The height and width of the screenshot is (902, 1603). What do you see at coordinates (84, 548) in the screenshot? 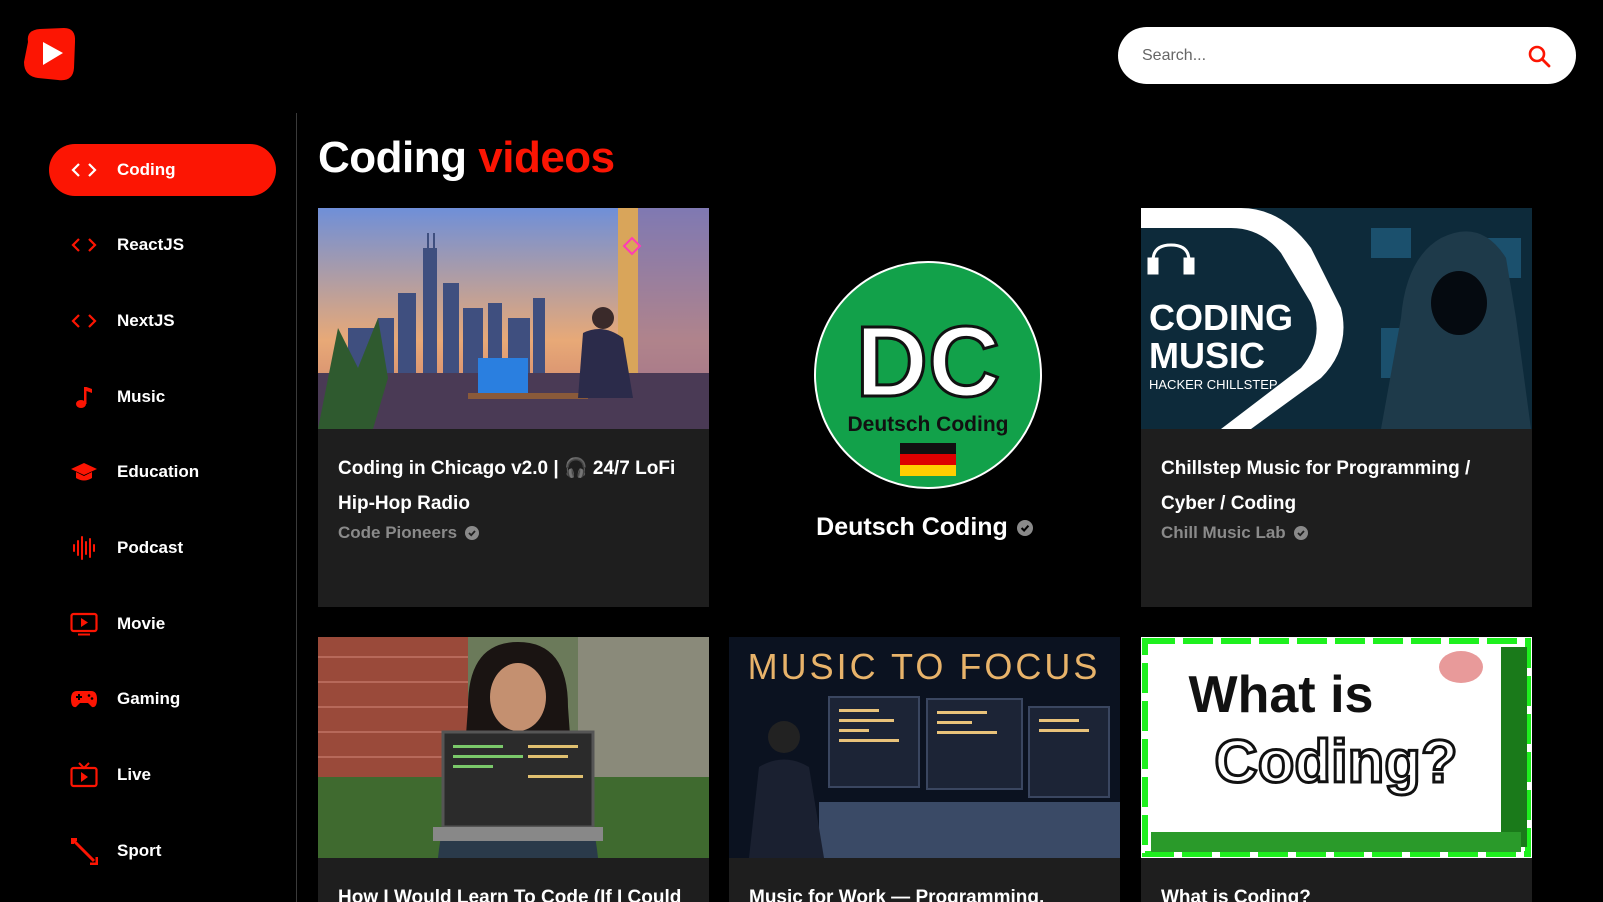
I see `soundwave-icon` at bounding box center [84, 548].